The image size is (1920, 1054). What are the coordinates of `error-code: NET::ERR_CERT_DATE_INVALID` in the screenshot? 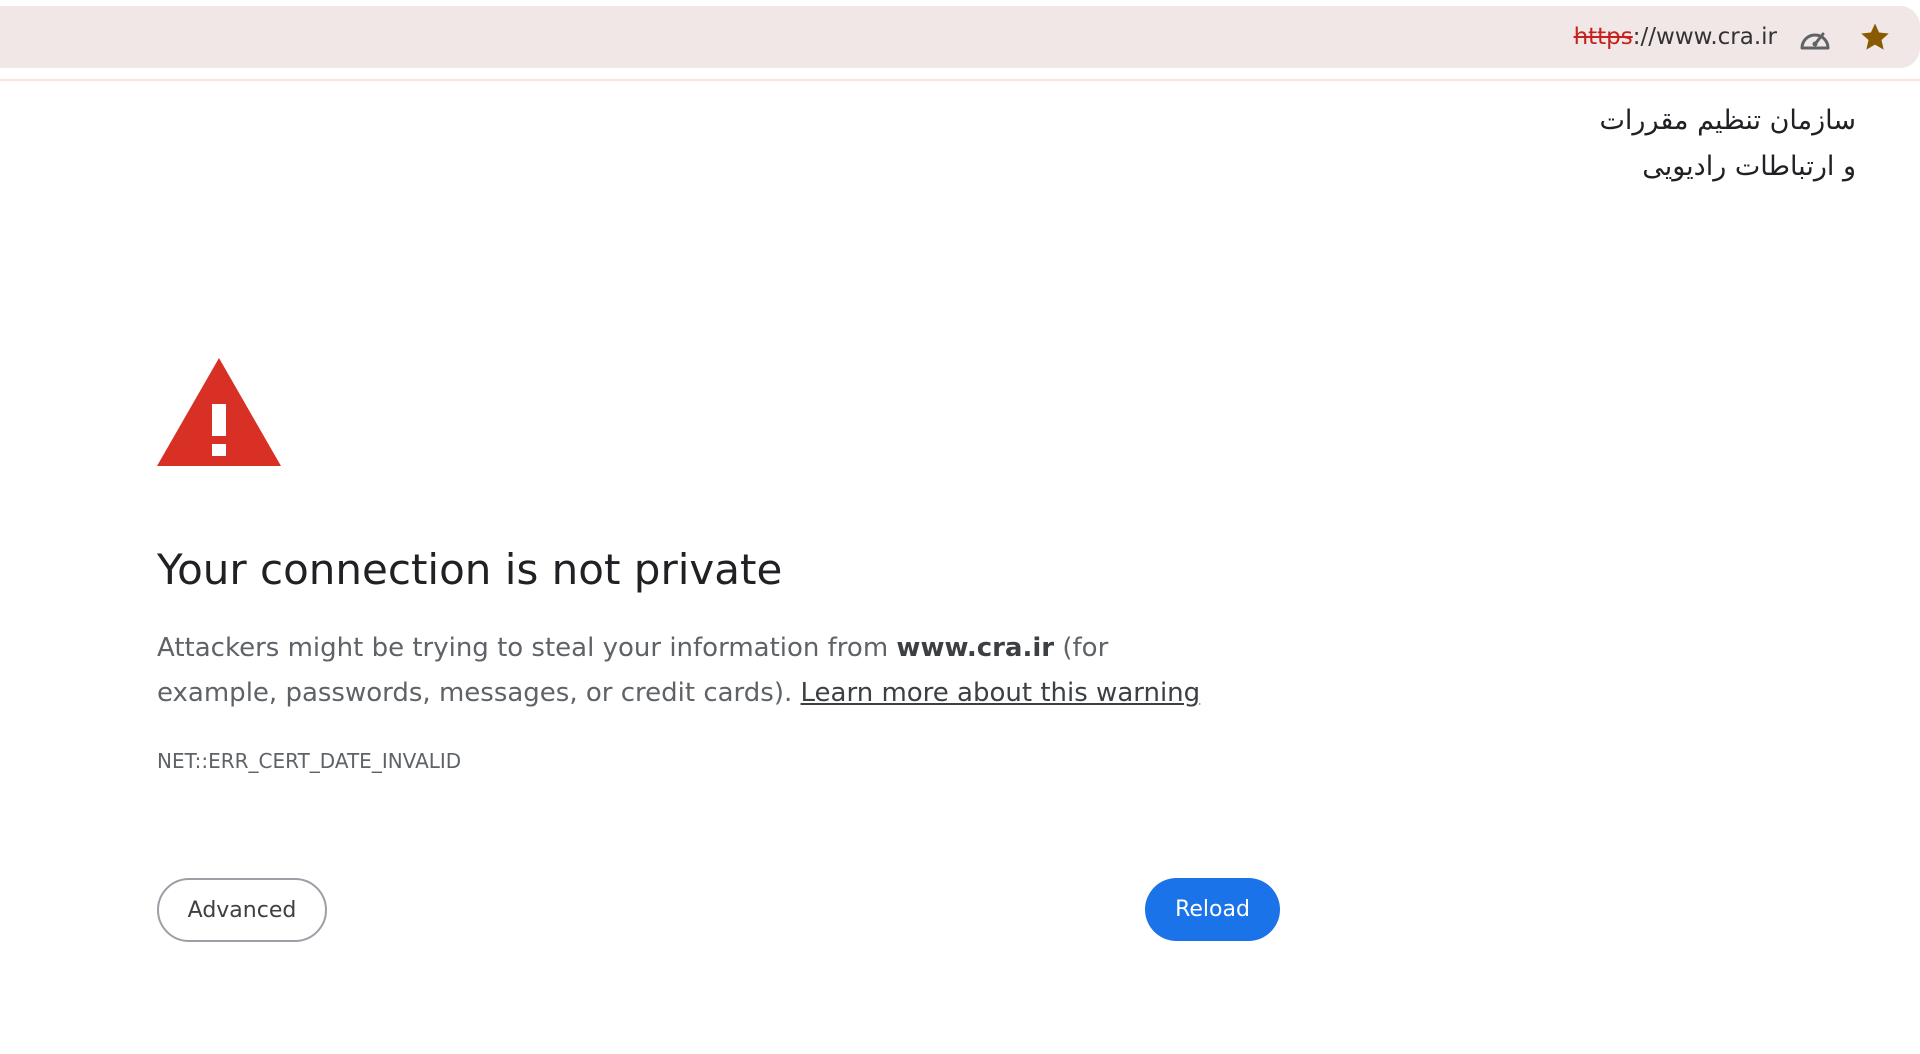 It's located at (309, 761).